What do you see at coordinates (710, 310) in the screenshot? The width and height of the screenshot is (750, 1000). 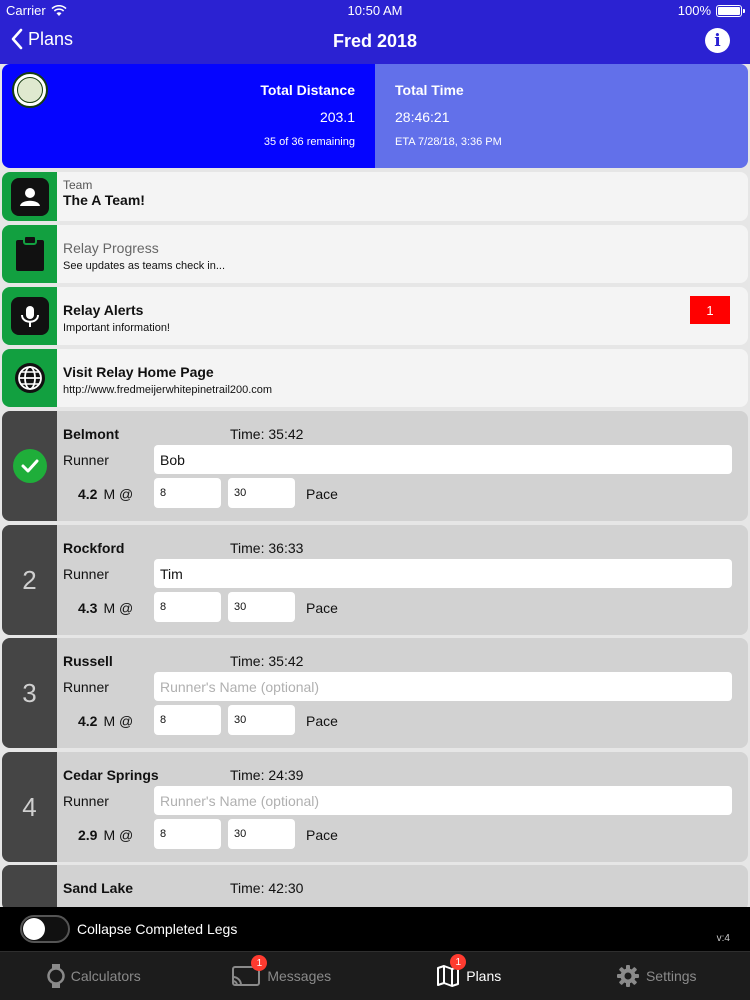 I see `alert-count-badge: 1` at bounding box center [710, 310].